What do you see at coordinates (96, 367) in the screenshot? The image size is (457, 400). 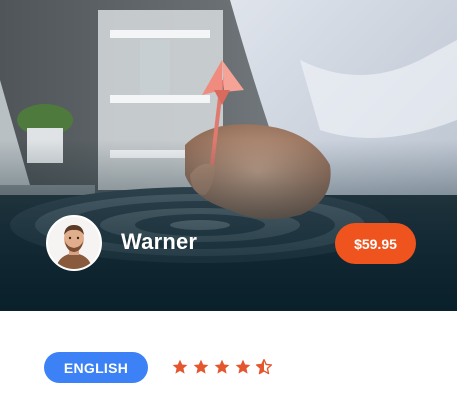 I see `category-tag: ENGLISH` at bounding box center [96, 367].